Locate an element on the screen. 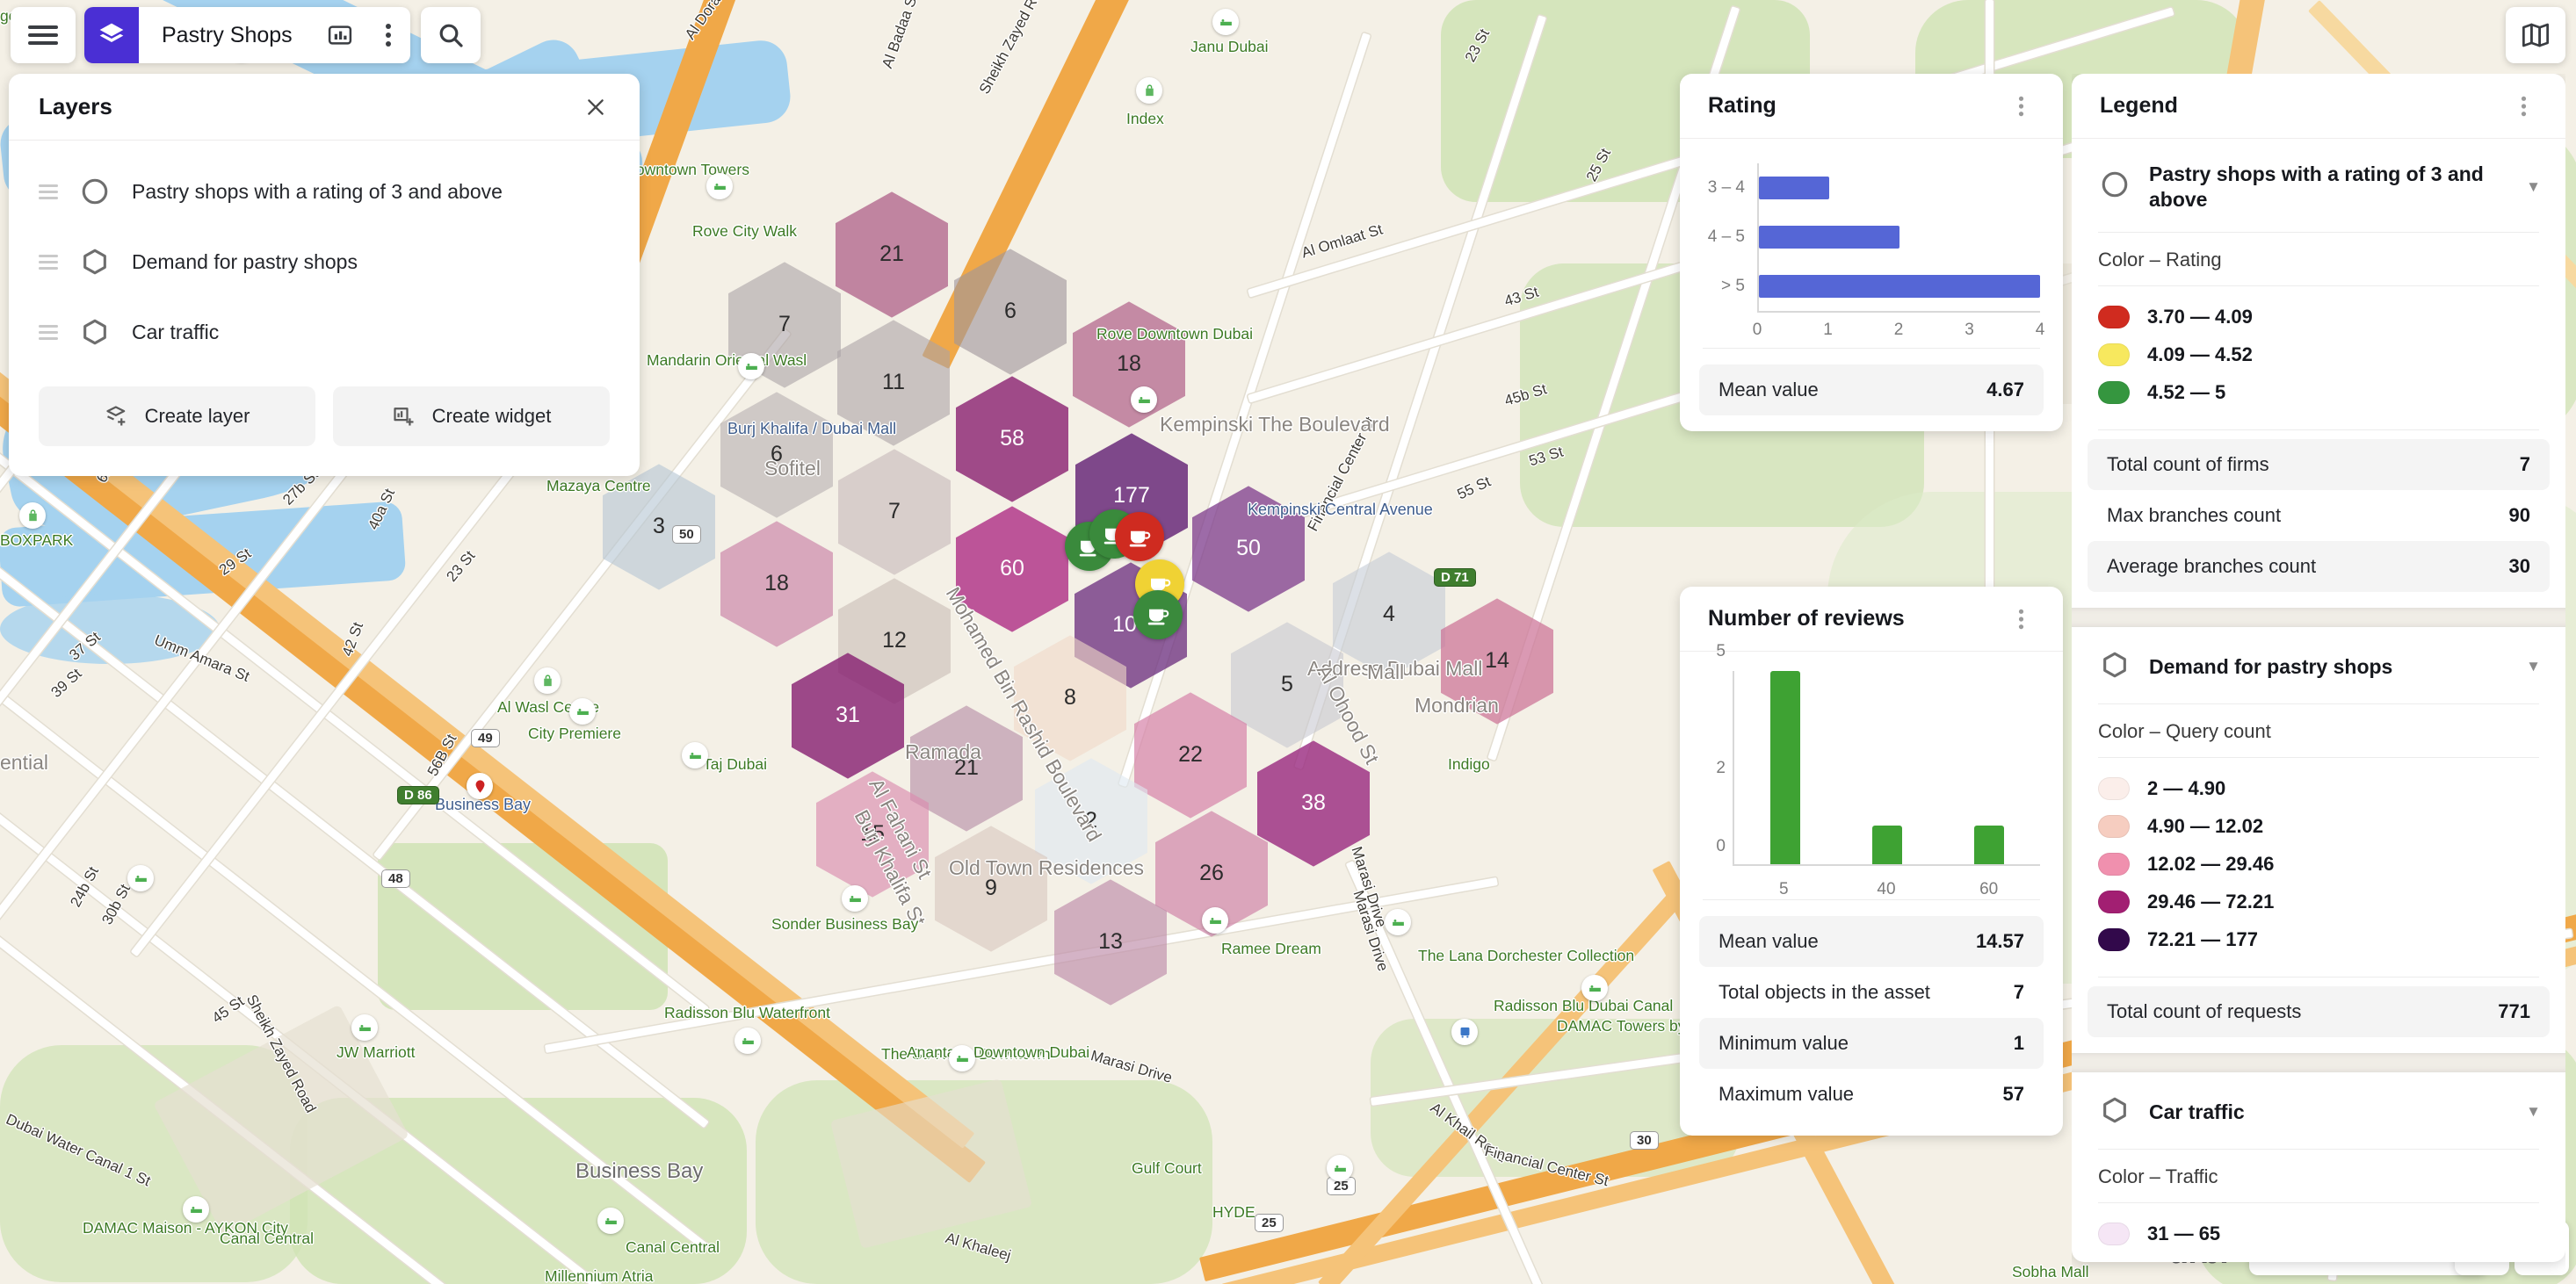  rating-bar-row: 3 – 4 is located at coordinates (1871, 188).